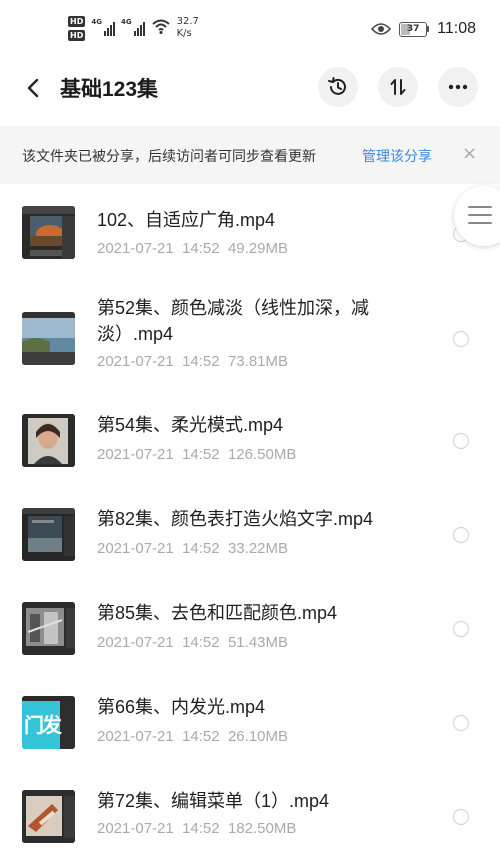 The height and width of the screenshot is (866, 500). Describe the element at coordinates (48, 816) in the screenshot. I see `product-photo-thumbnail` at that location.